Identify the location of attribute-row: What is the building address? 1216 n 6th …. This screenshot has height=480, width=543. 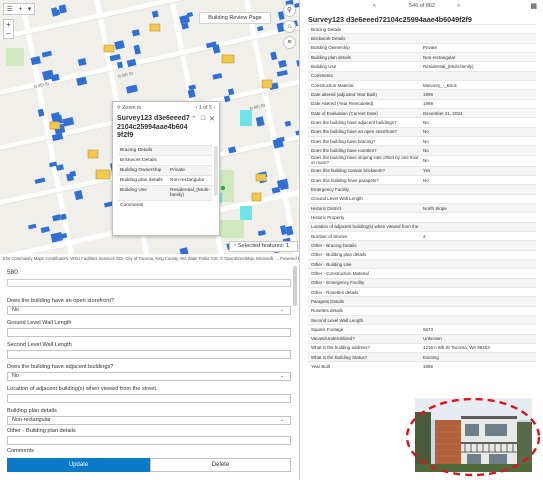
(422, 347).